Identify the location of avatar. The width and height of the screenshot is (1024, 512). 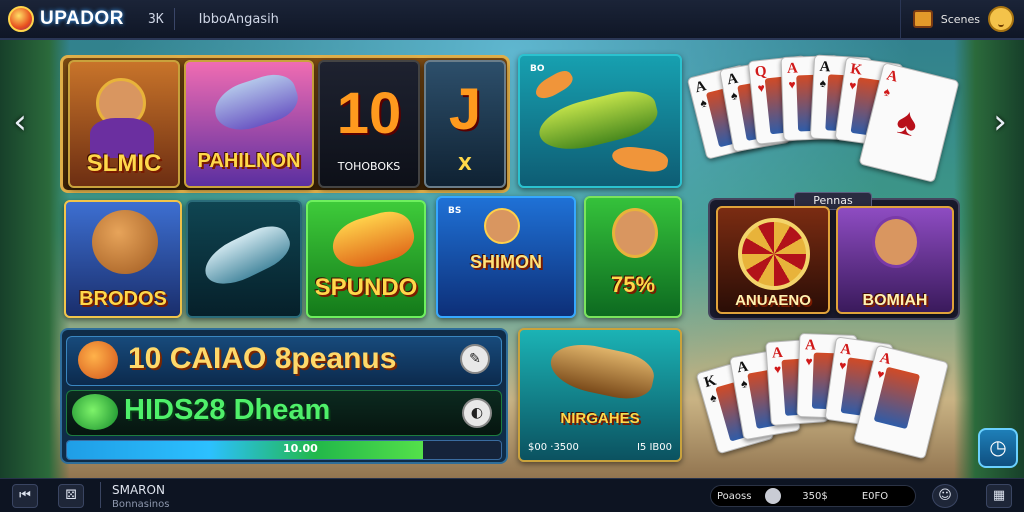
(1001, 19).